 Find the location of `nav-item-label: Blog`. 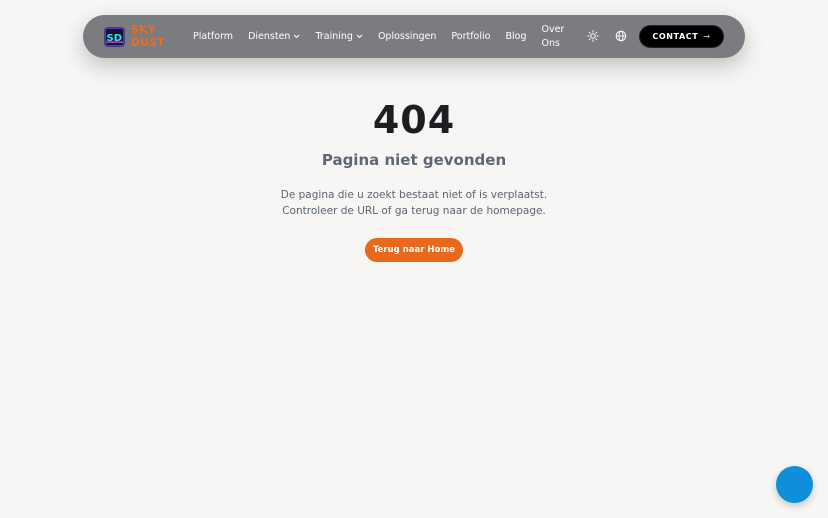

nav-item-label: Blog is located at coordinates (516, 36).